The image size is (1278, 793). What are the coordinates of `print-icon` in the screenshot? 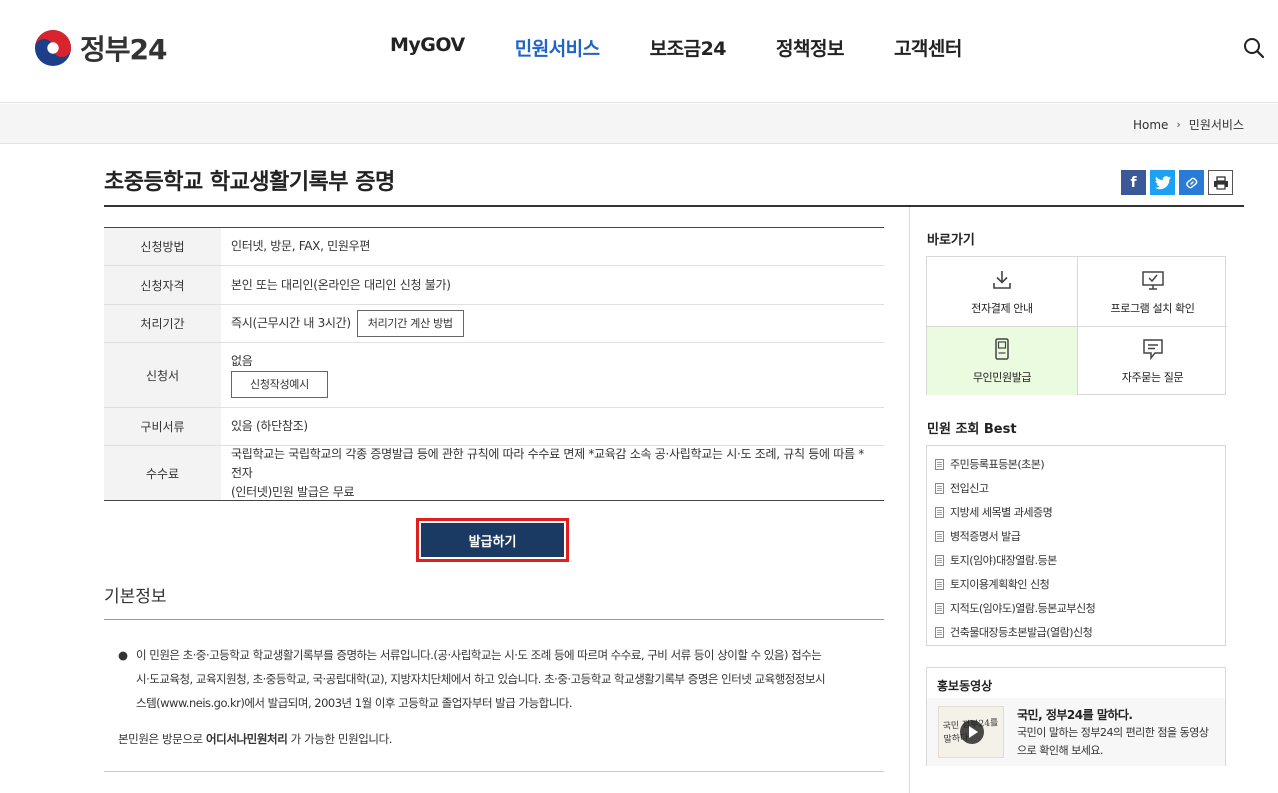 It's located at (1220, 182).